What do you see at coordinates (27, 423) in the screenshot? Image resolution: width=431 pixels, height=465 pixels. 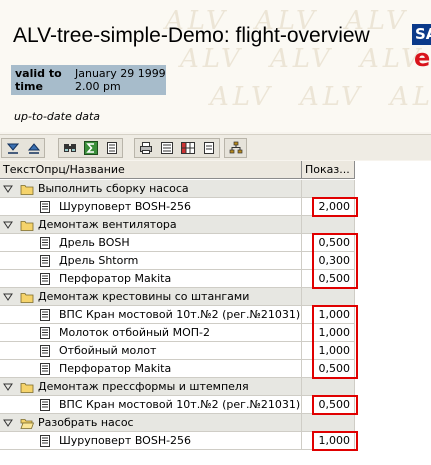 I see `open-folder-icon` at bounding box center [27, 423].